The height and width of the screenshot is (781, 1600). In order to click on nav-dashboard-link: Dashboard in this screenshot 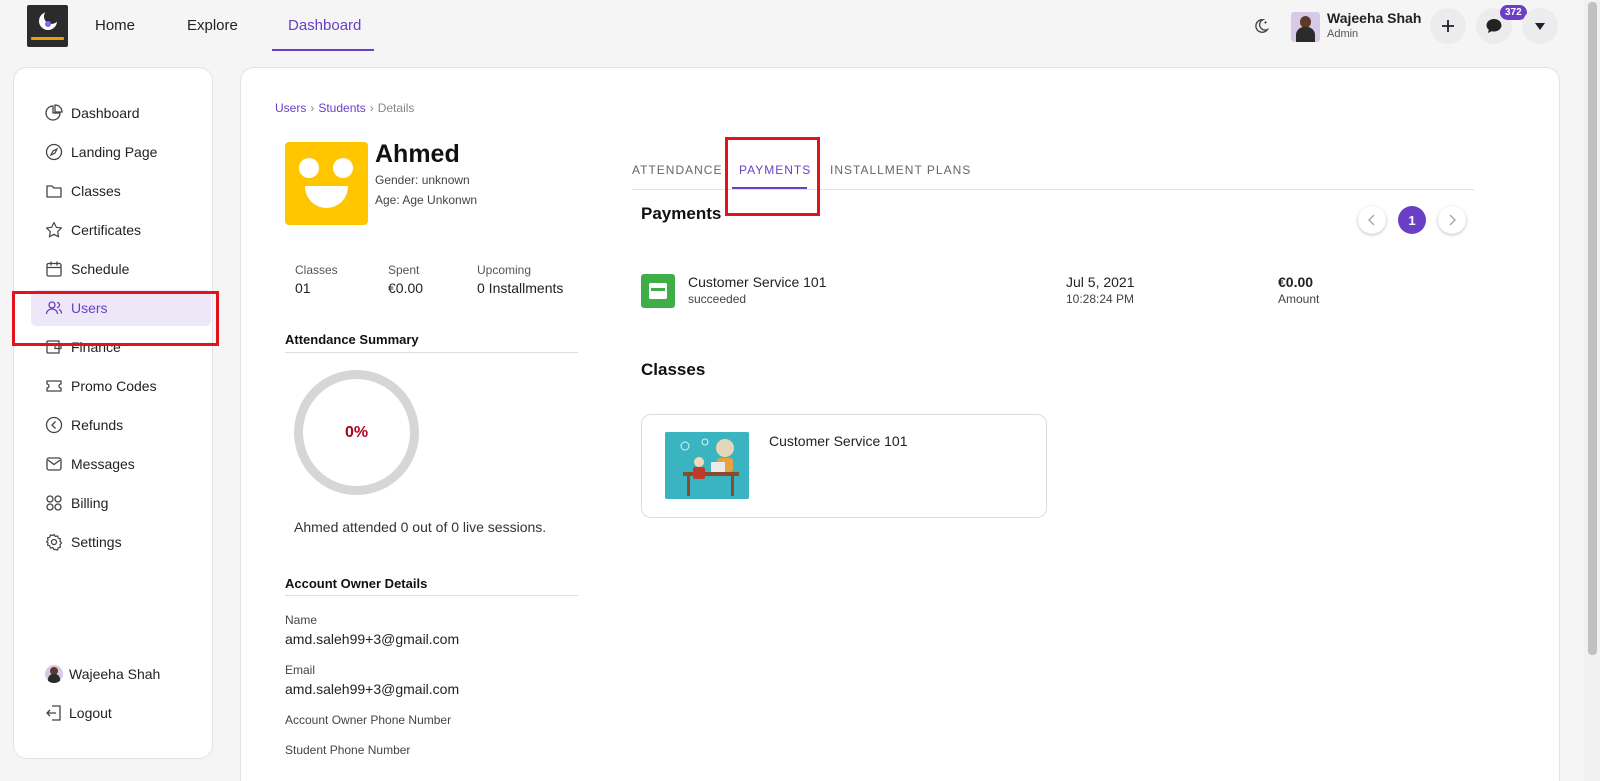, I will do `click(324, 25)`.